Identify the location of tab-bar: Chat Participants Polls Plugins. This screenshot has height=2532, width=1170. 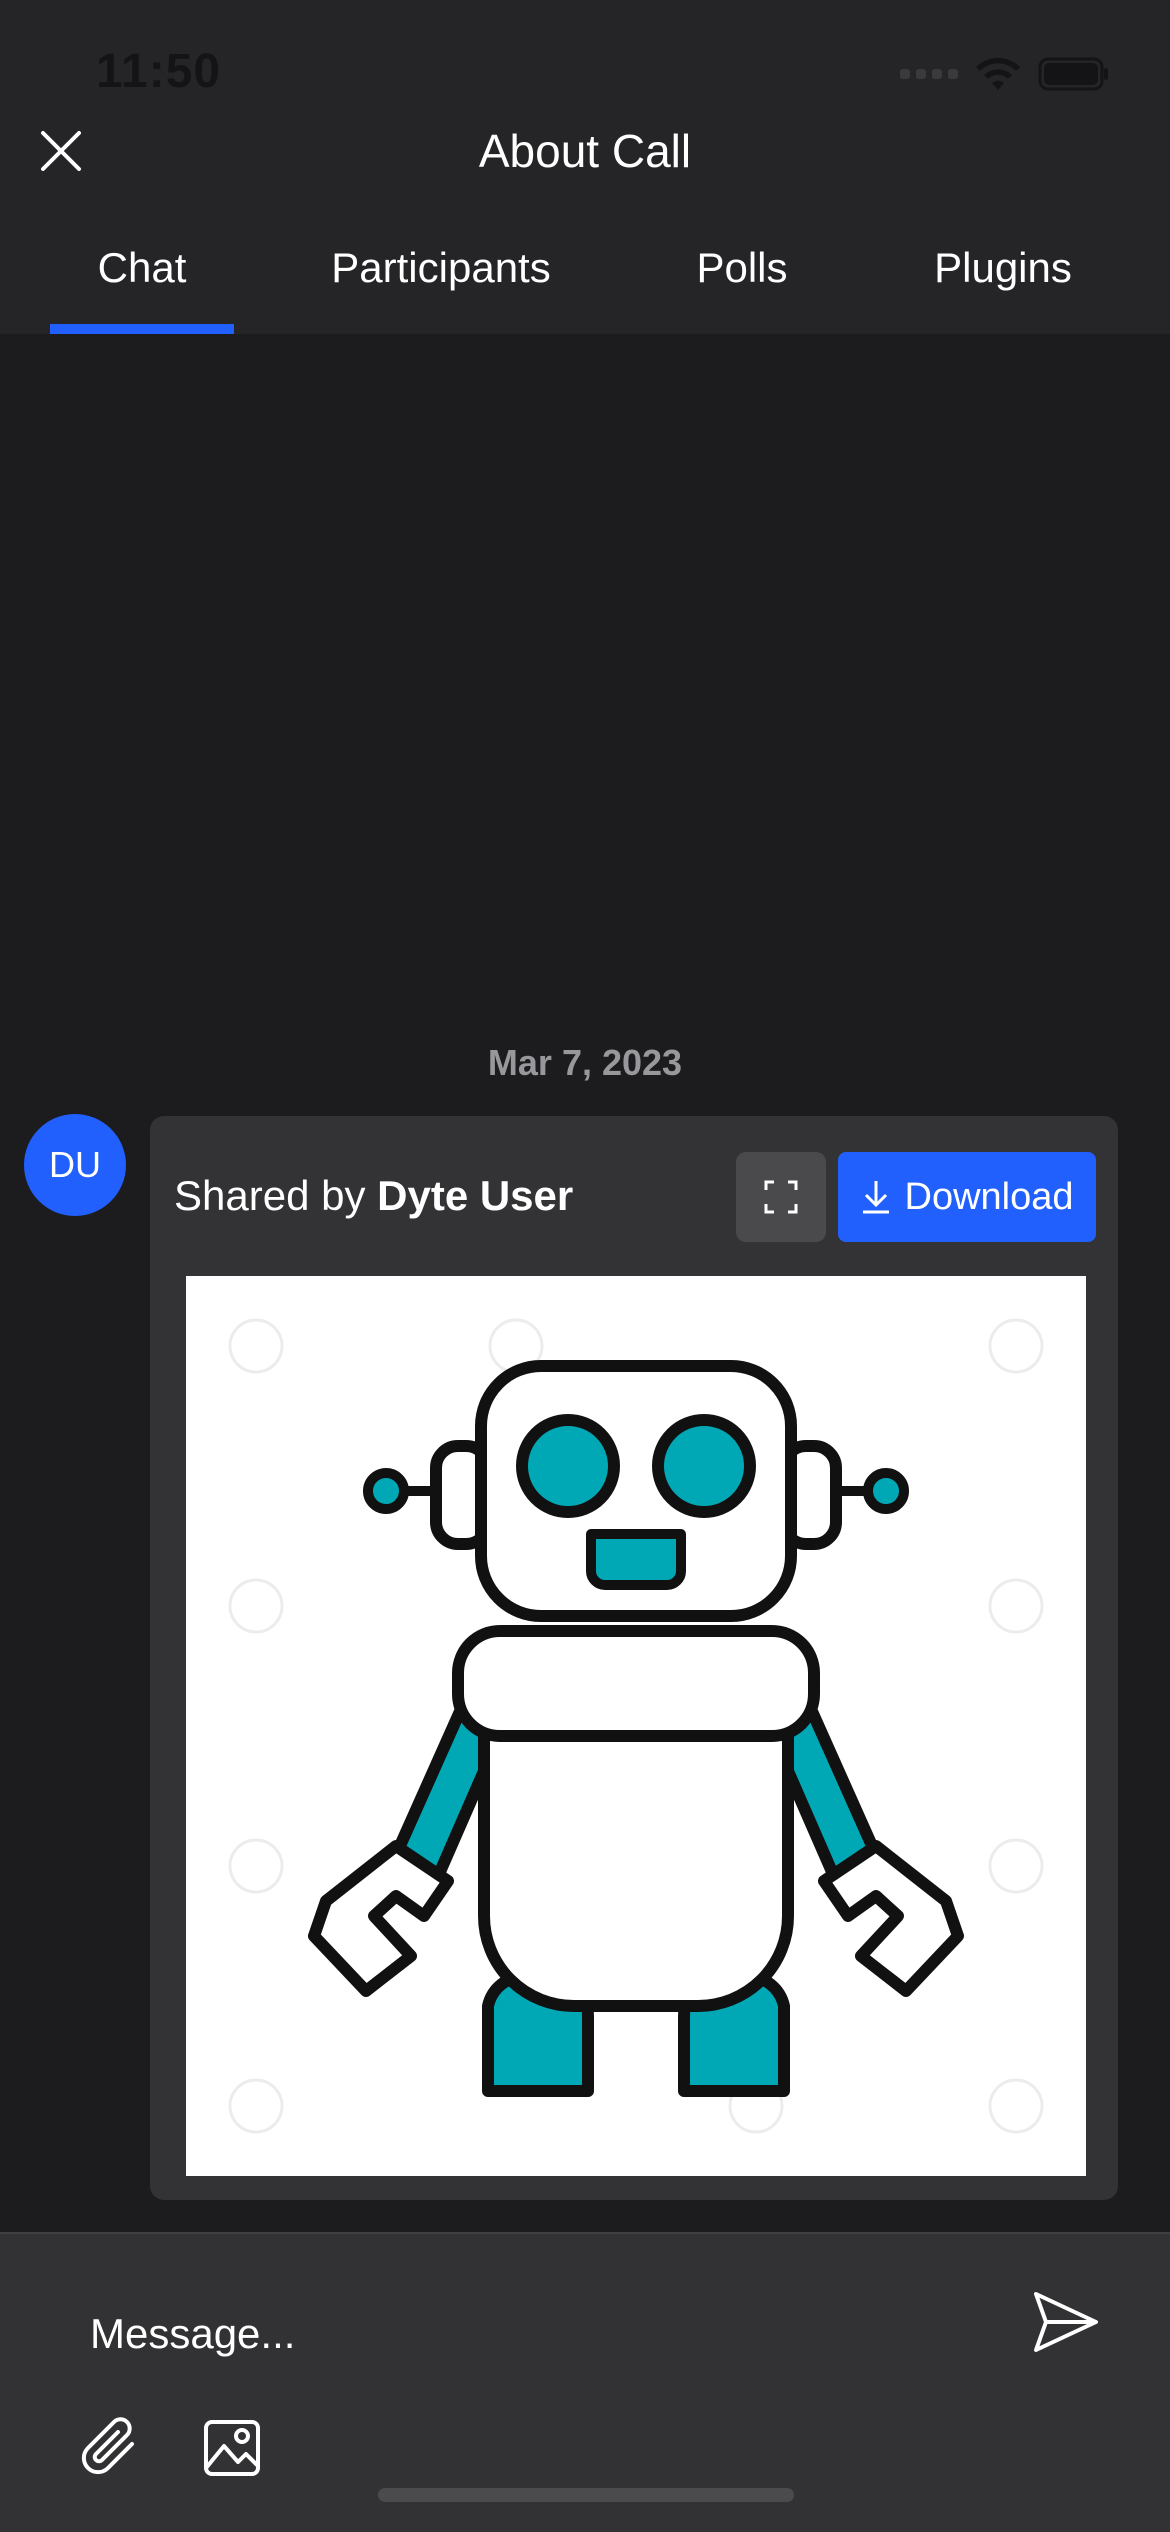
(585, 285).